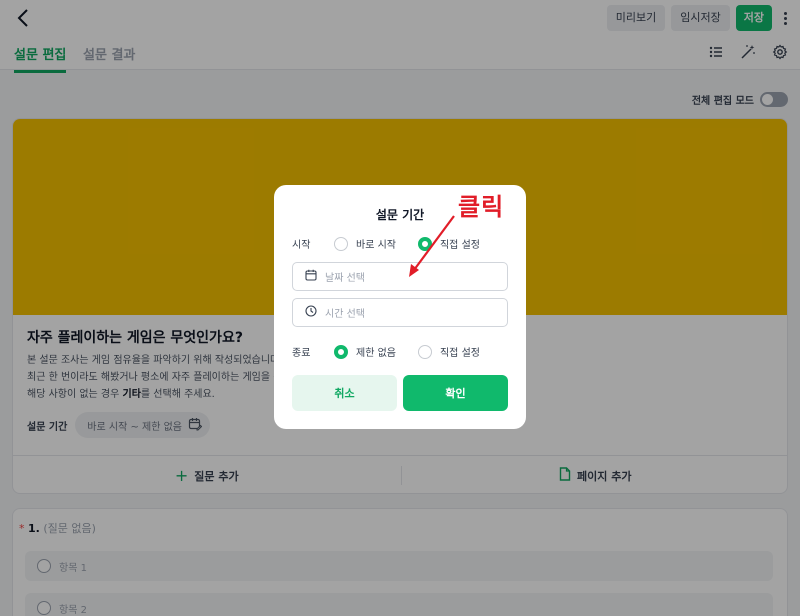 This screenshot has height=616, width=800. What do you see at coordinates (301, 245) in the screenshot?
I see `start-label: 시작` at bounding box center [301, 245].